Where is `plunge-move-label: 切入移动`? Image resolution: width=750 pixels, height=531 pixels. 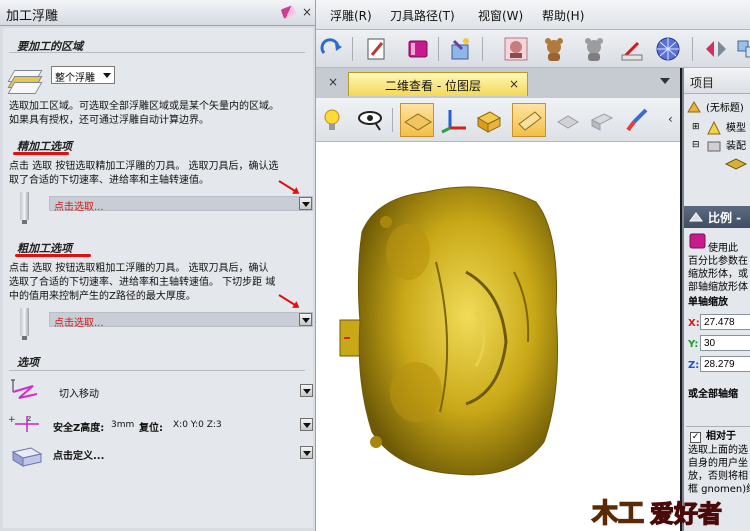 plunge-move-label: 切入移动 is located at coordinates (79, 394).